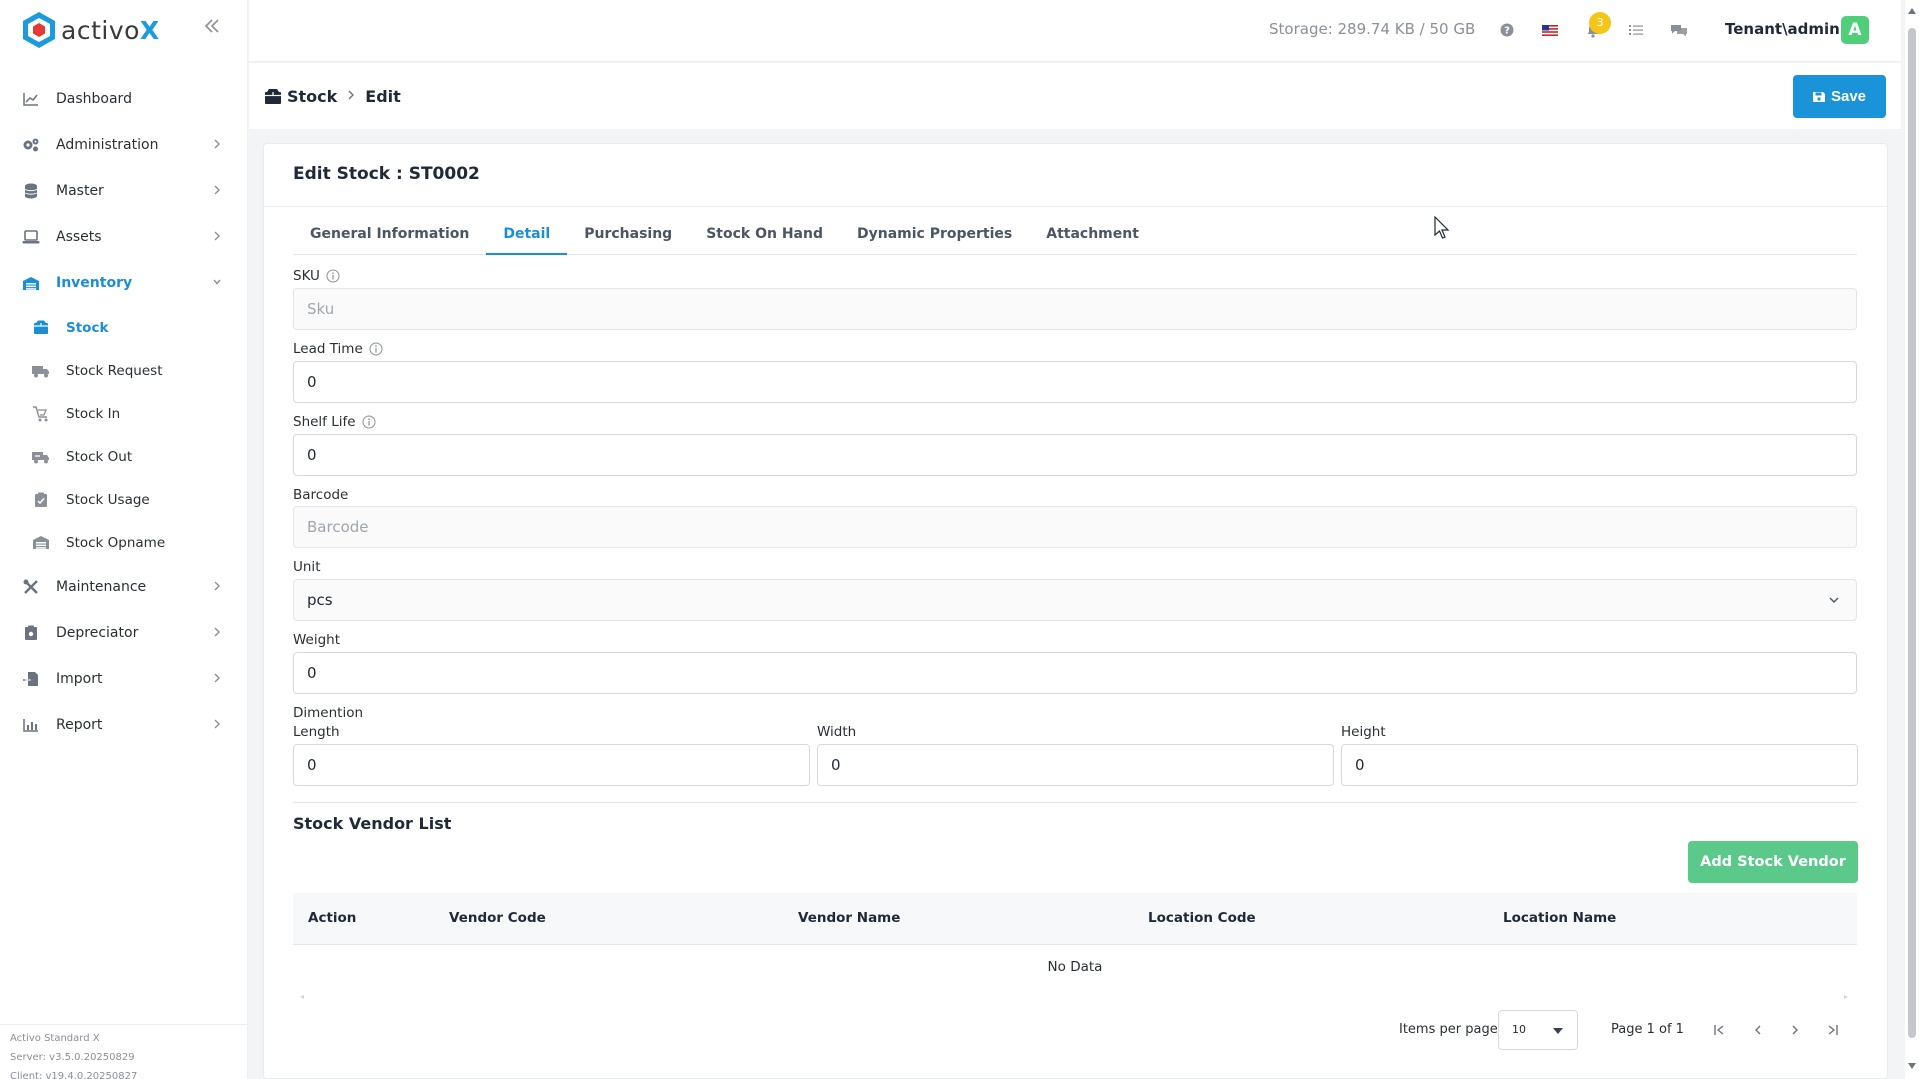 This screenshot has height=1079, width=1919. Describe the element at coordinates (934, 238) in the screenshot. I see `tab-dynamic-properties: Dynamic Properties` at that location.